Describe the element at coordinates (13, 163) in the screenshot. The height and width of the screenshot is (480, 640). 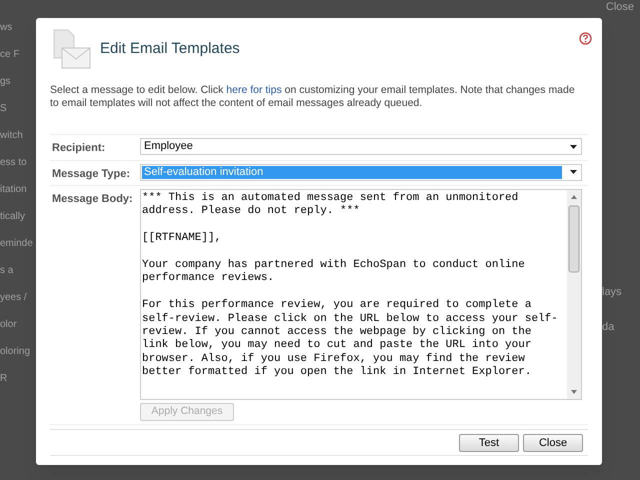
I see `background-text: ess to` at that location.